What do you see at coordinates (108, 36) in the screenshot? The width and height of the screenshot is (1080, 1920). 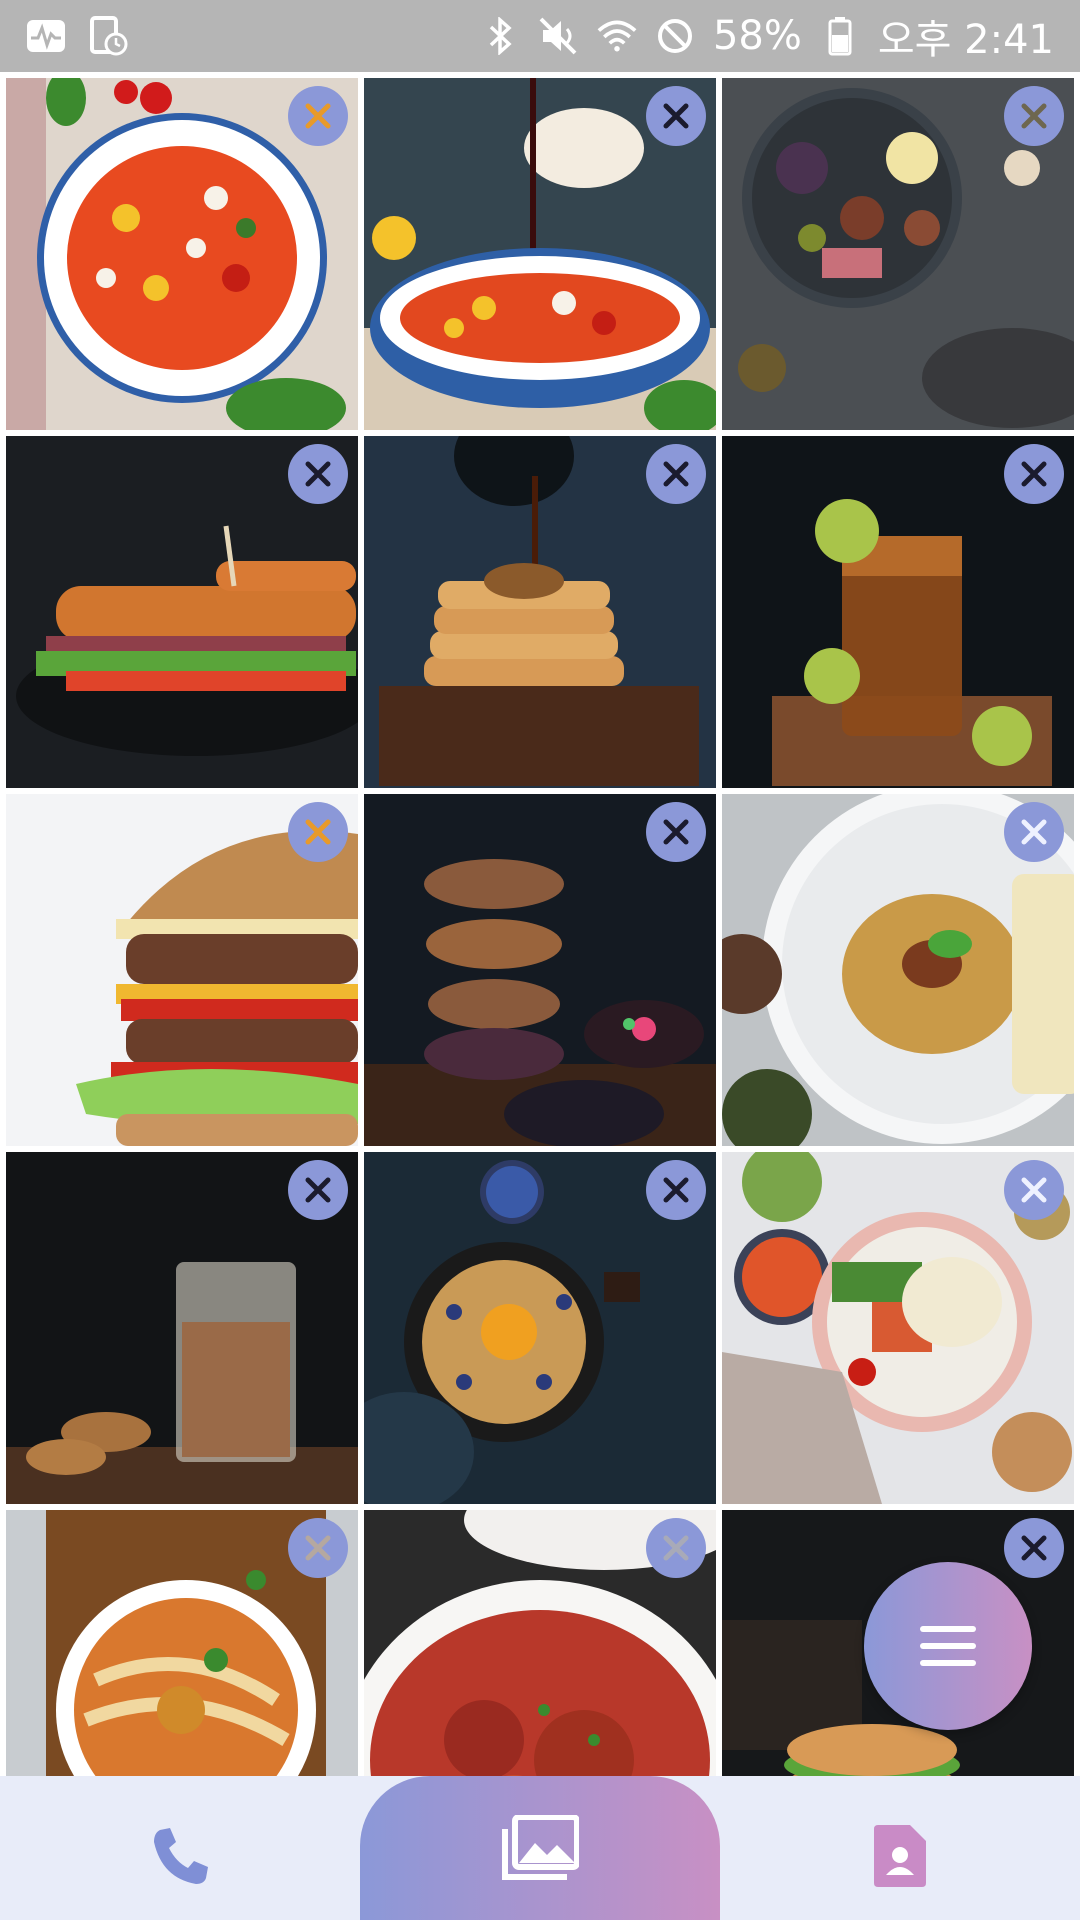 I see `device-clock-icon` at bounding box center [108, 36].